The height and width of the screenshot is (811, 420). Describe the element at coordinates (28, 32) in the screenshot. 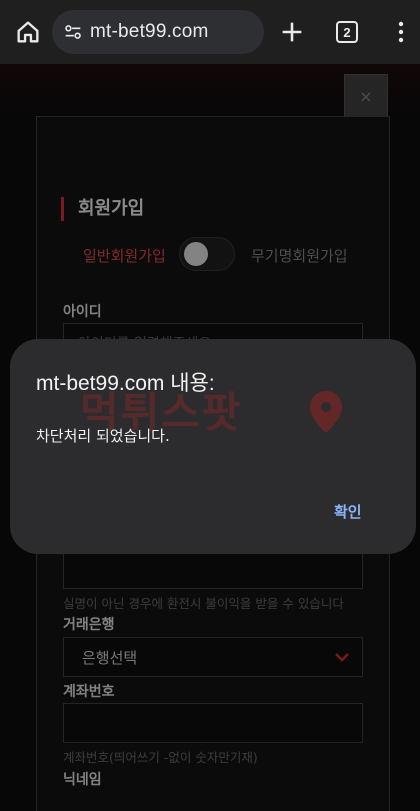

I see `home-icon` at that location.